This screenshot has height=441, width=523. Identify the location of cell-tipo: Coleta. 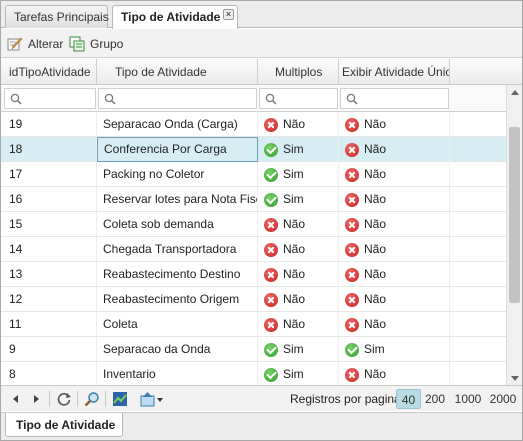
(177, 324).